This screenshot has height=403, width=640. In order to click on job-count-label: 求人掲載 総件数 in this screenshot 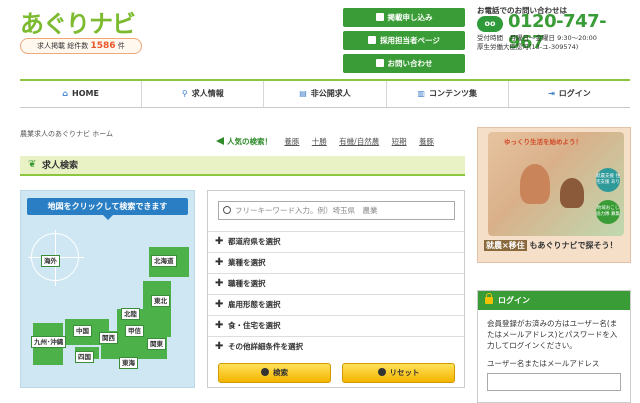, I will do `click(63, 46)`.